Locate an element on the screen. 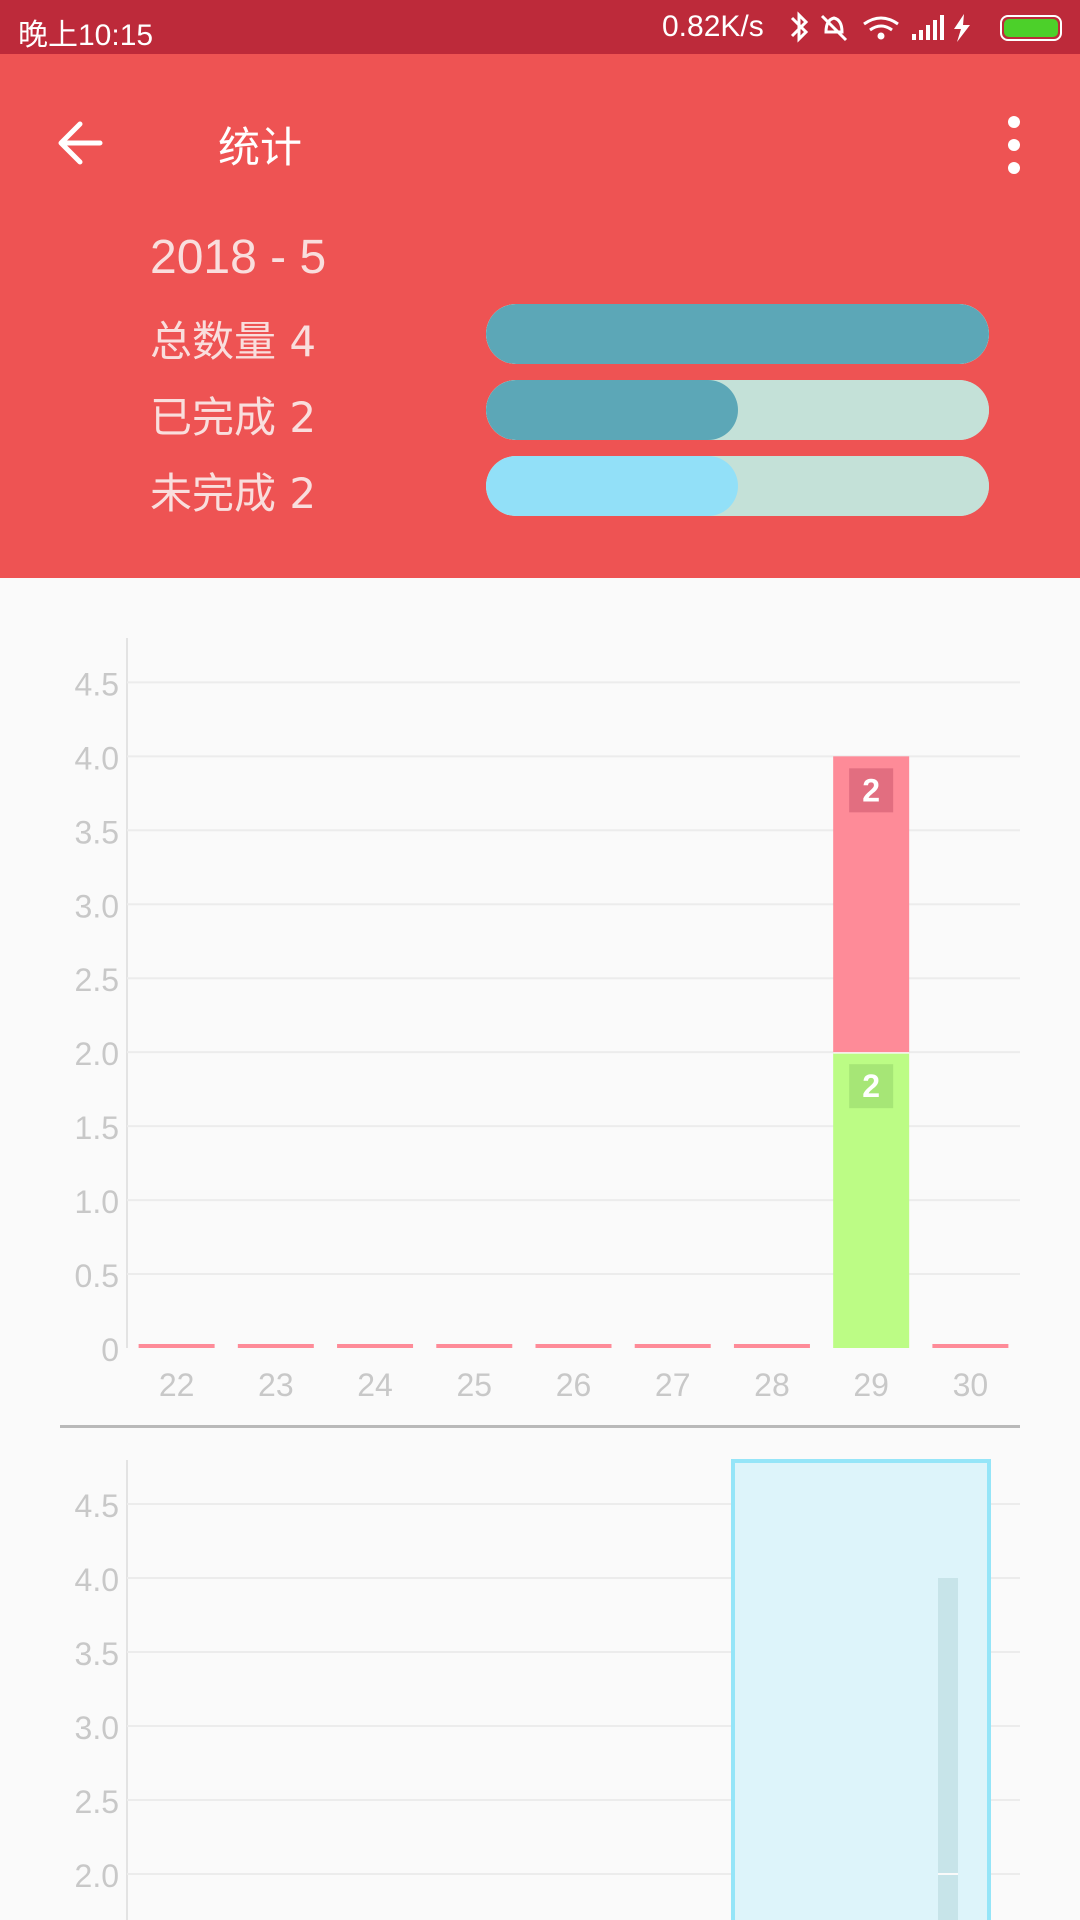 Image resolution: width=1080 pixels, height=1920 pixels. charging-icon is located at coordinates (962, 28).